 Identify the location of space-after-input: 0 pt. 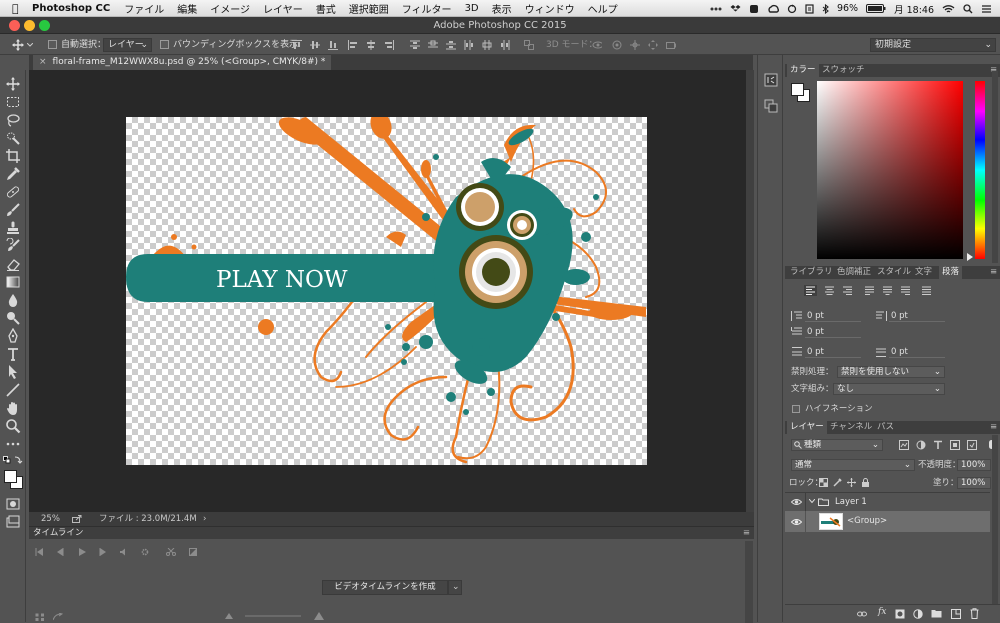
(917, 352).